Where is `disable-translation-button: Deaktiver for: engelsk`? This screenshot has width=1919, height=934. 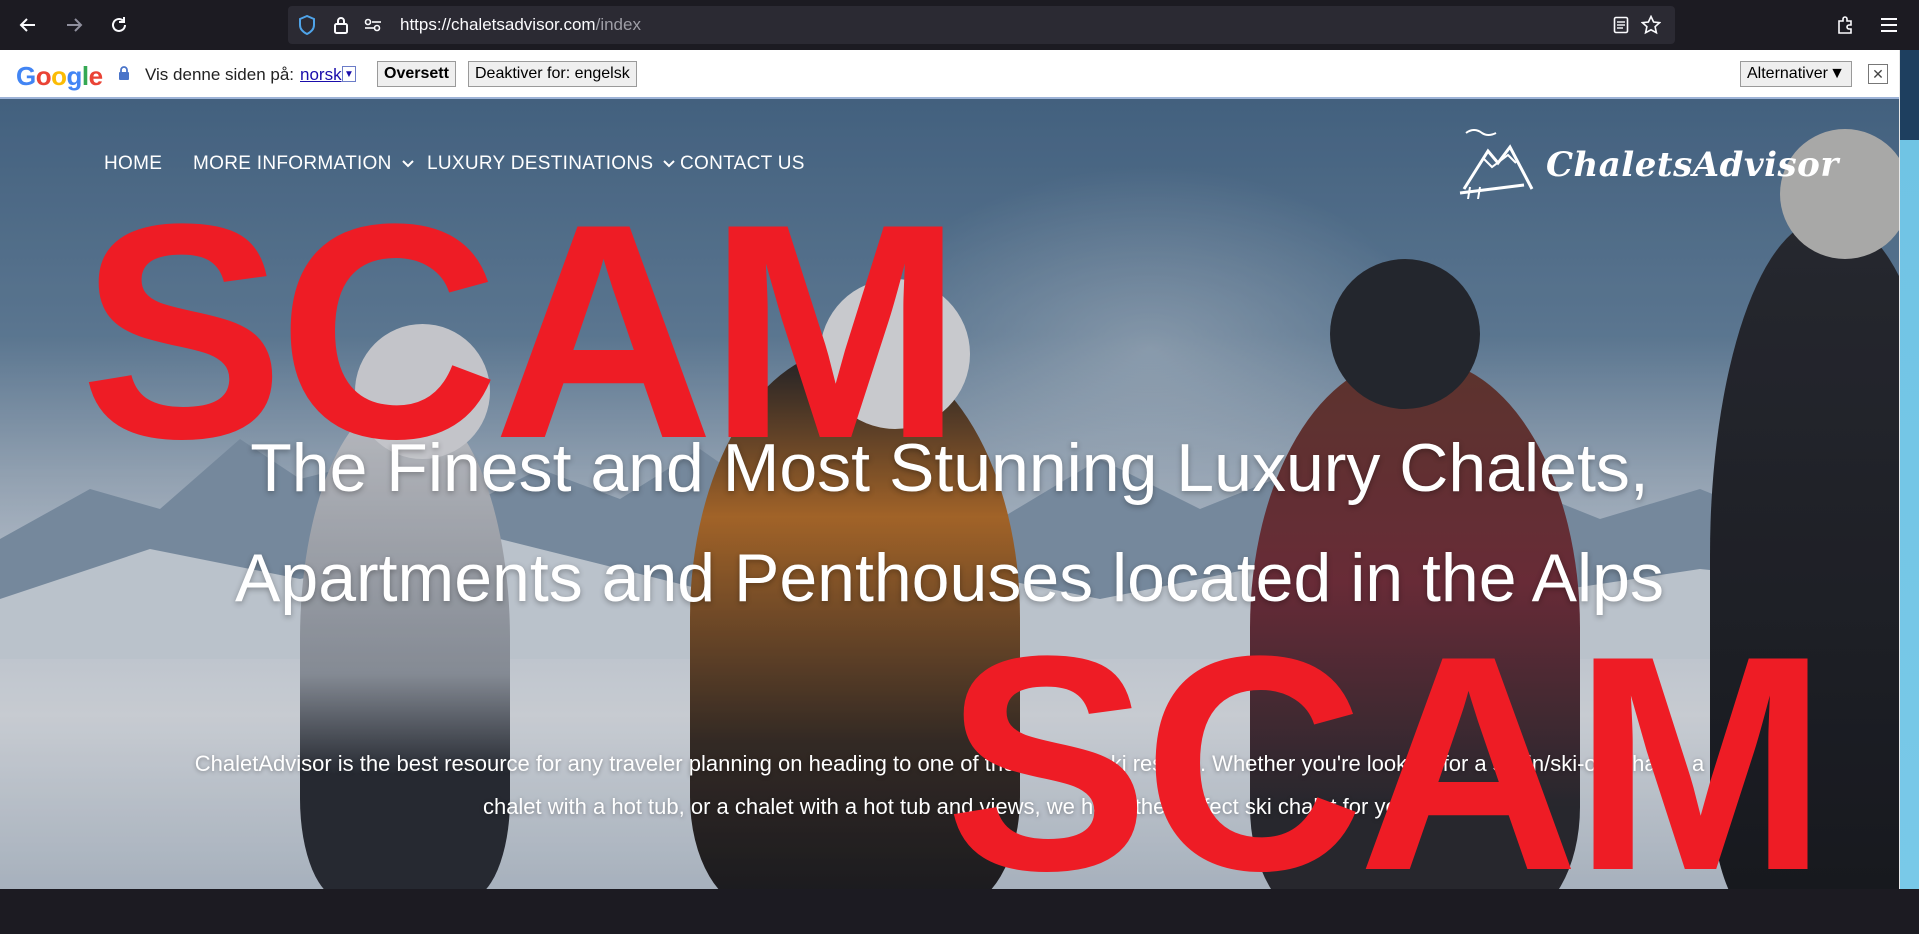
disable-translation-button: Deaktiver for: engelsk is located at coordinates (552, 74).